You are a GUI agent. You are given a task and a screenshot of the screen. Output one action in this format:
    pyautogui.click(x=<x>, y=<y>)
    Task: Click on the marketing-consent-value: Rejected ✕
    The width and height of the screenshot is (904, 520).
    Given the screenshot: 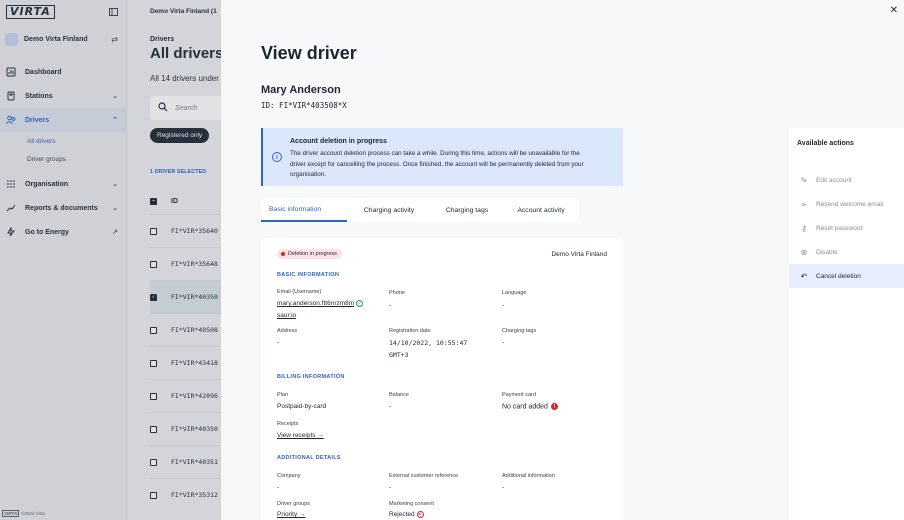 What is the action you would take?
    pyautogui.click(x=406, y=514)
    